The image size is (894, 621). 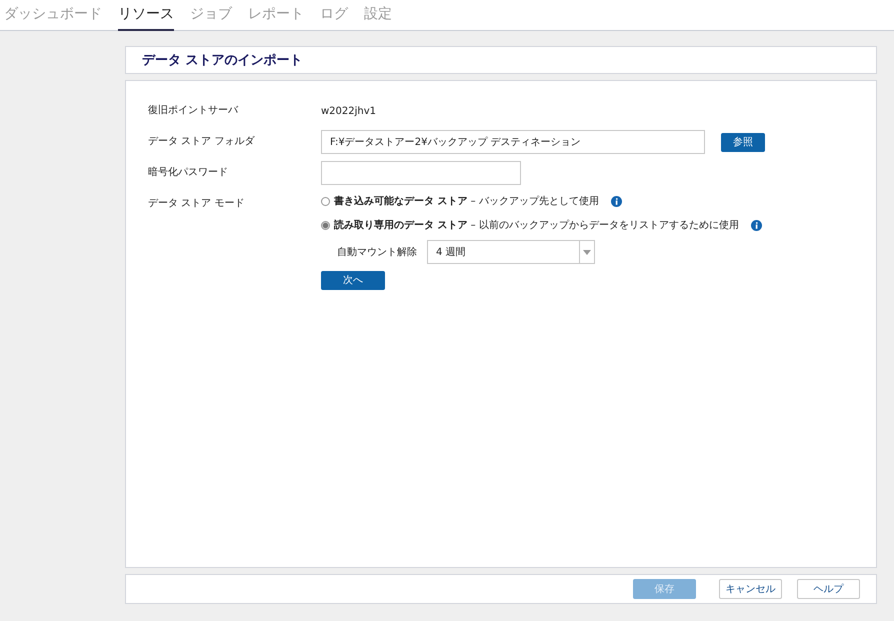 I want to click on server-name: w2022jhv1, so click(x=348, y=111).